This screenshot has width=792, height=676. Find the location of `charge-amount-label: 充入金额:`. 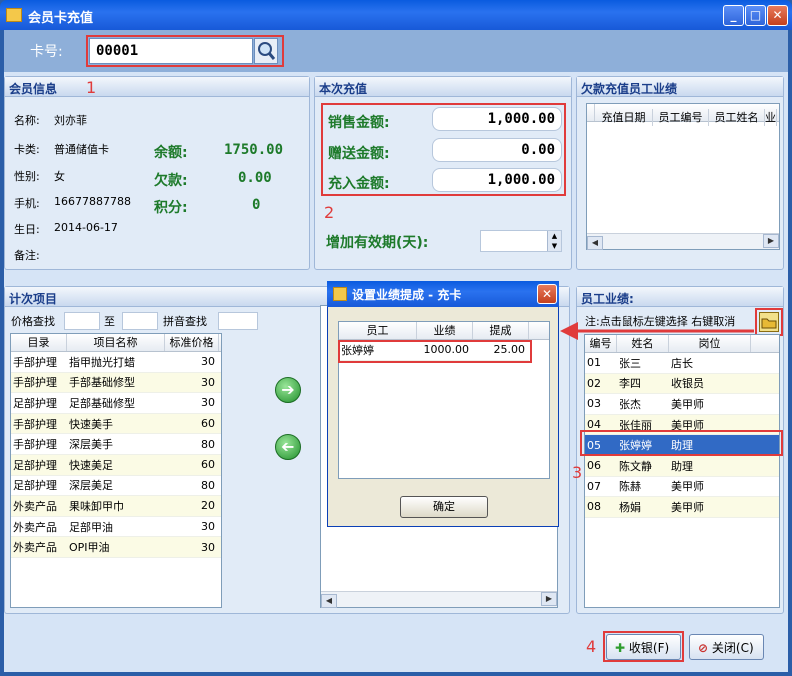

charge-amount-label: 充入金额: is located at coordinates (359, 184).